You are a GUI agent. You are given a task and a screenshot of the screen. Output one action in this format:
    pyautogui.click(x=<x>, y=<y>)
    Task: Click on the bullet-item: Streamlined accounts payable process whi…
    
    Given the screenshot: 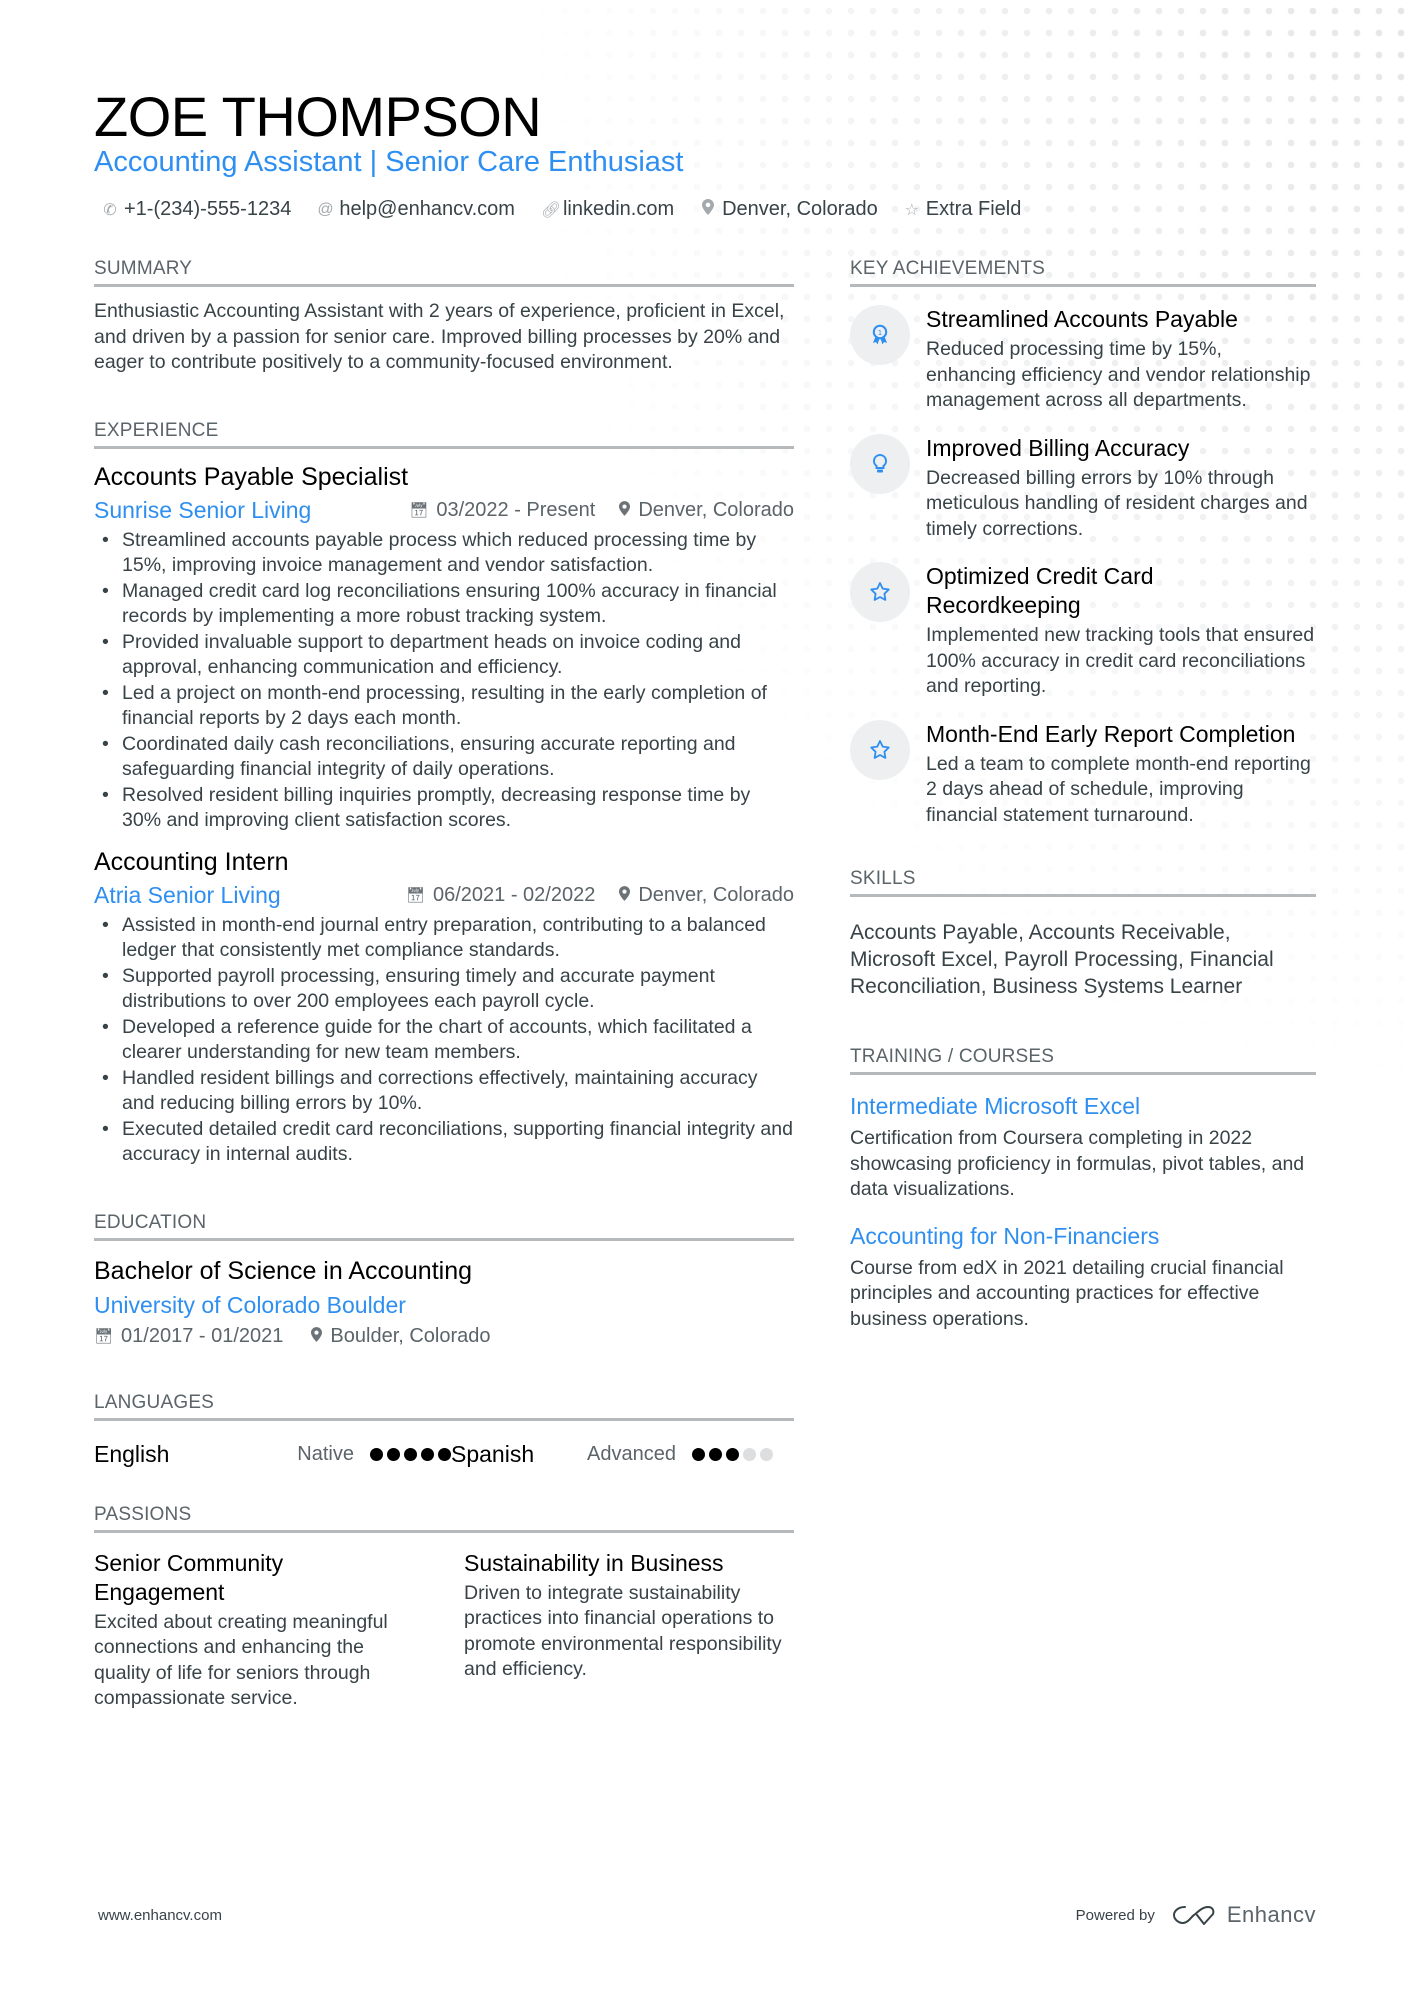 What is the action you would take?
    pyautogui.click(x=444, y=553)
    